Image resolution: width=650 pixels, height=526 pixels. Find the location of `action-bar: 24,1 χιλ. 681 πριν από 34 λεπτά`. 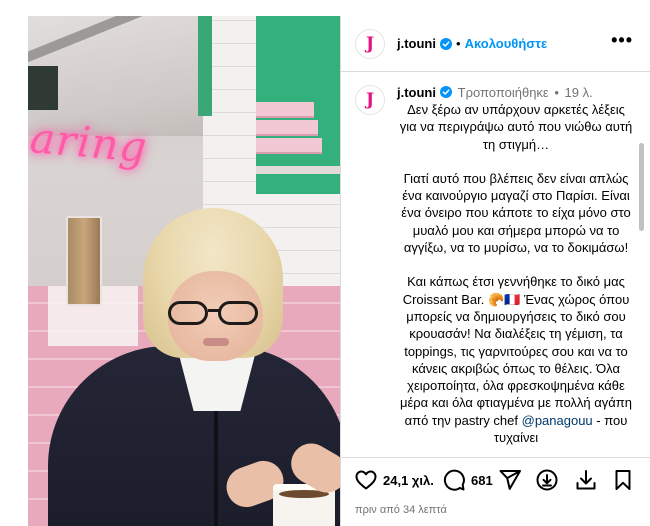

action-bar: 24,1 χιλ. 681 πριν από 34 λεπτά is located at coordinates (495, 491).